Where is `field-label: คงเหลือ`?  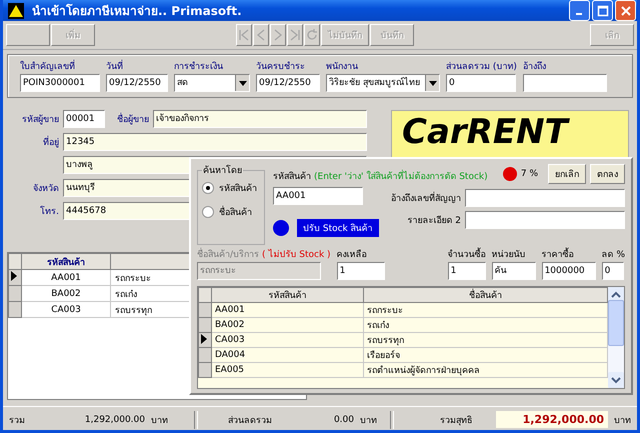
field-label: คงเหลือ is located at coordinates (352, 254).